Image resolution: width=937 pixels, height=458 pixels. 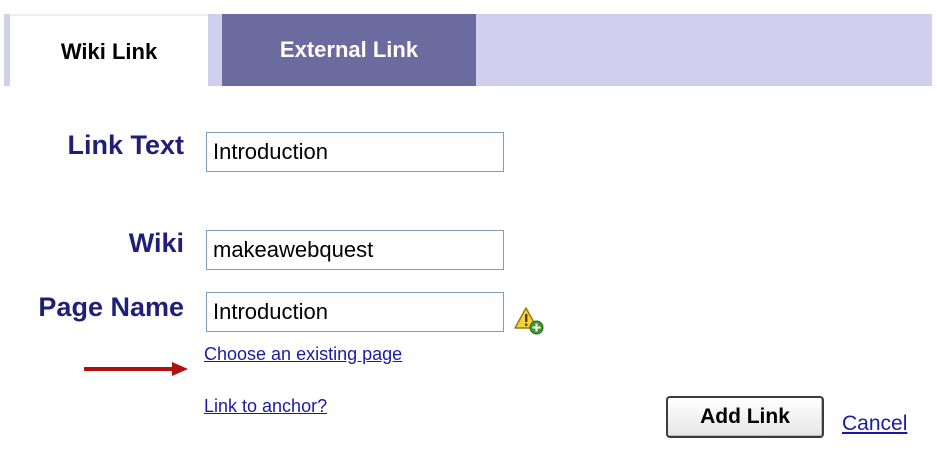 I want to click on add-link-button: Add Link, so click(x=745, y=417).